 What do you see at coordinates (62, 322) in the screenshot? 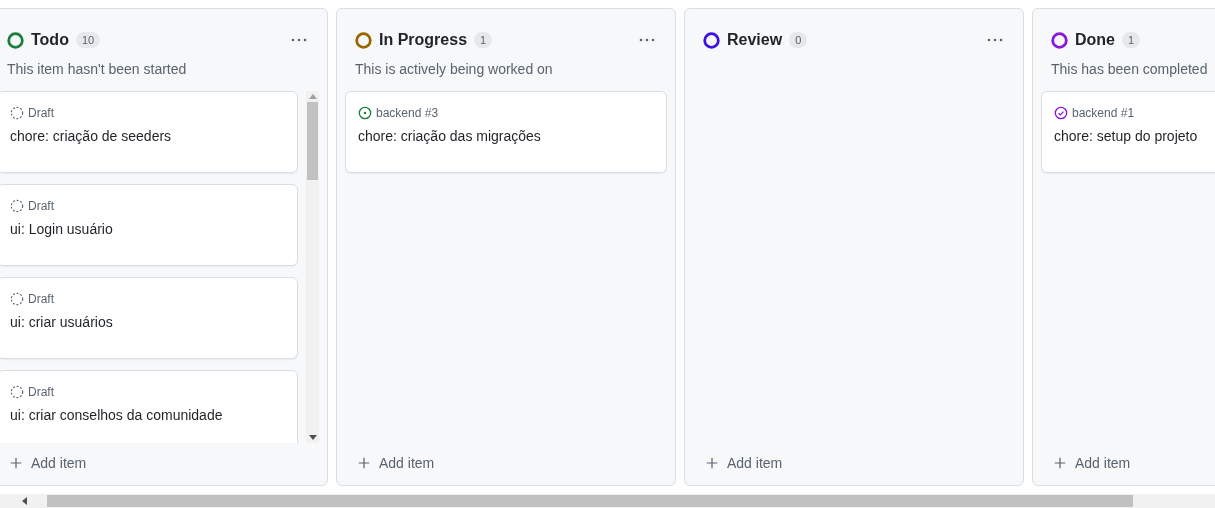
I see `item-title: ui: criar usuários` at bounding box center [62, 322].